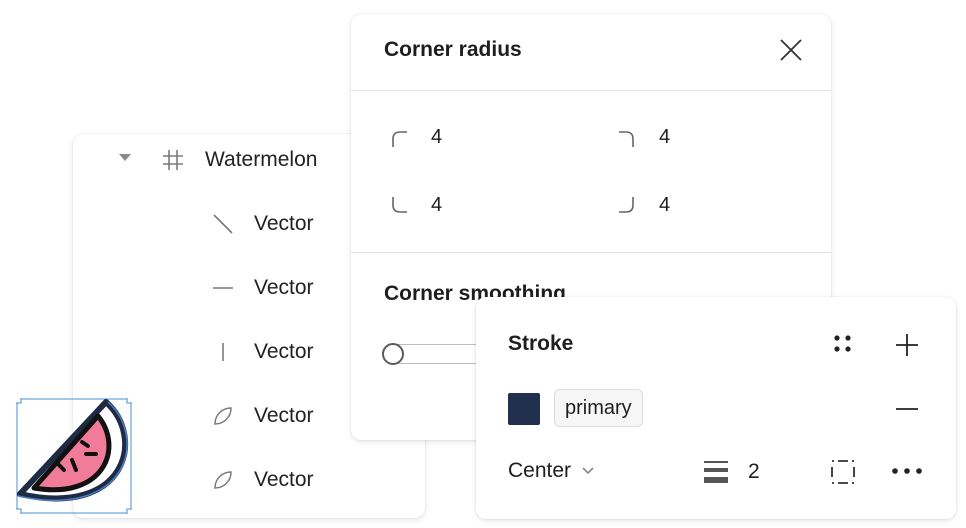 The width and height of the screenshot is (966, 528). I want to click on panel-title: Stroke, so click(541, 343).